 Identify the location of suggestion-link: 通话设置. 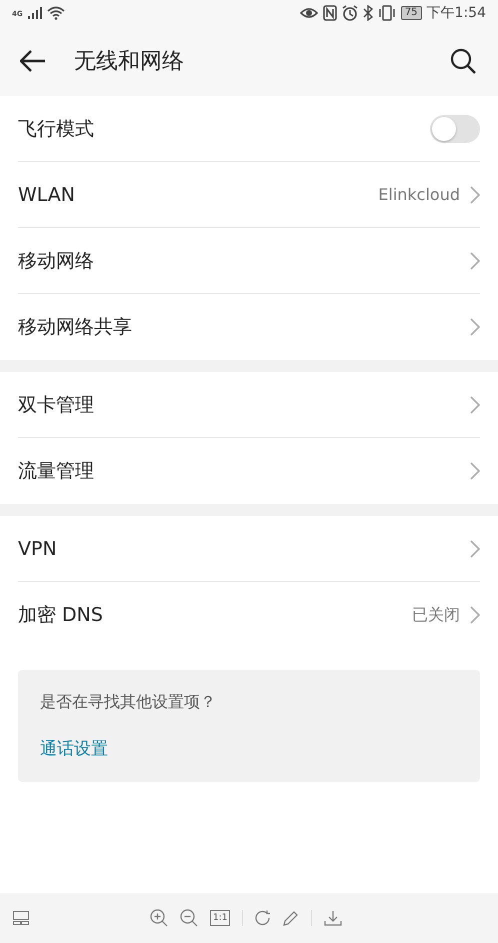
(74, 748).